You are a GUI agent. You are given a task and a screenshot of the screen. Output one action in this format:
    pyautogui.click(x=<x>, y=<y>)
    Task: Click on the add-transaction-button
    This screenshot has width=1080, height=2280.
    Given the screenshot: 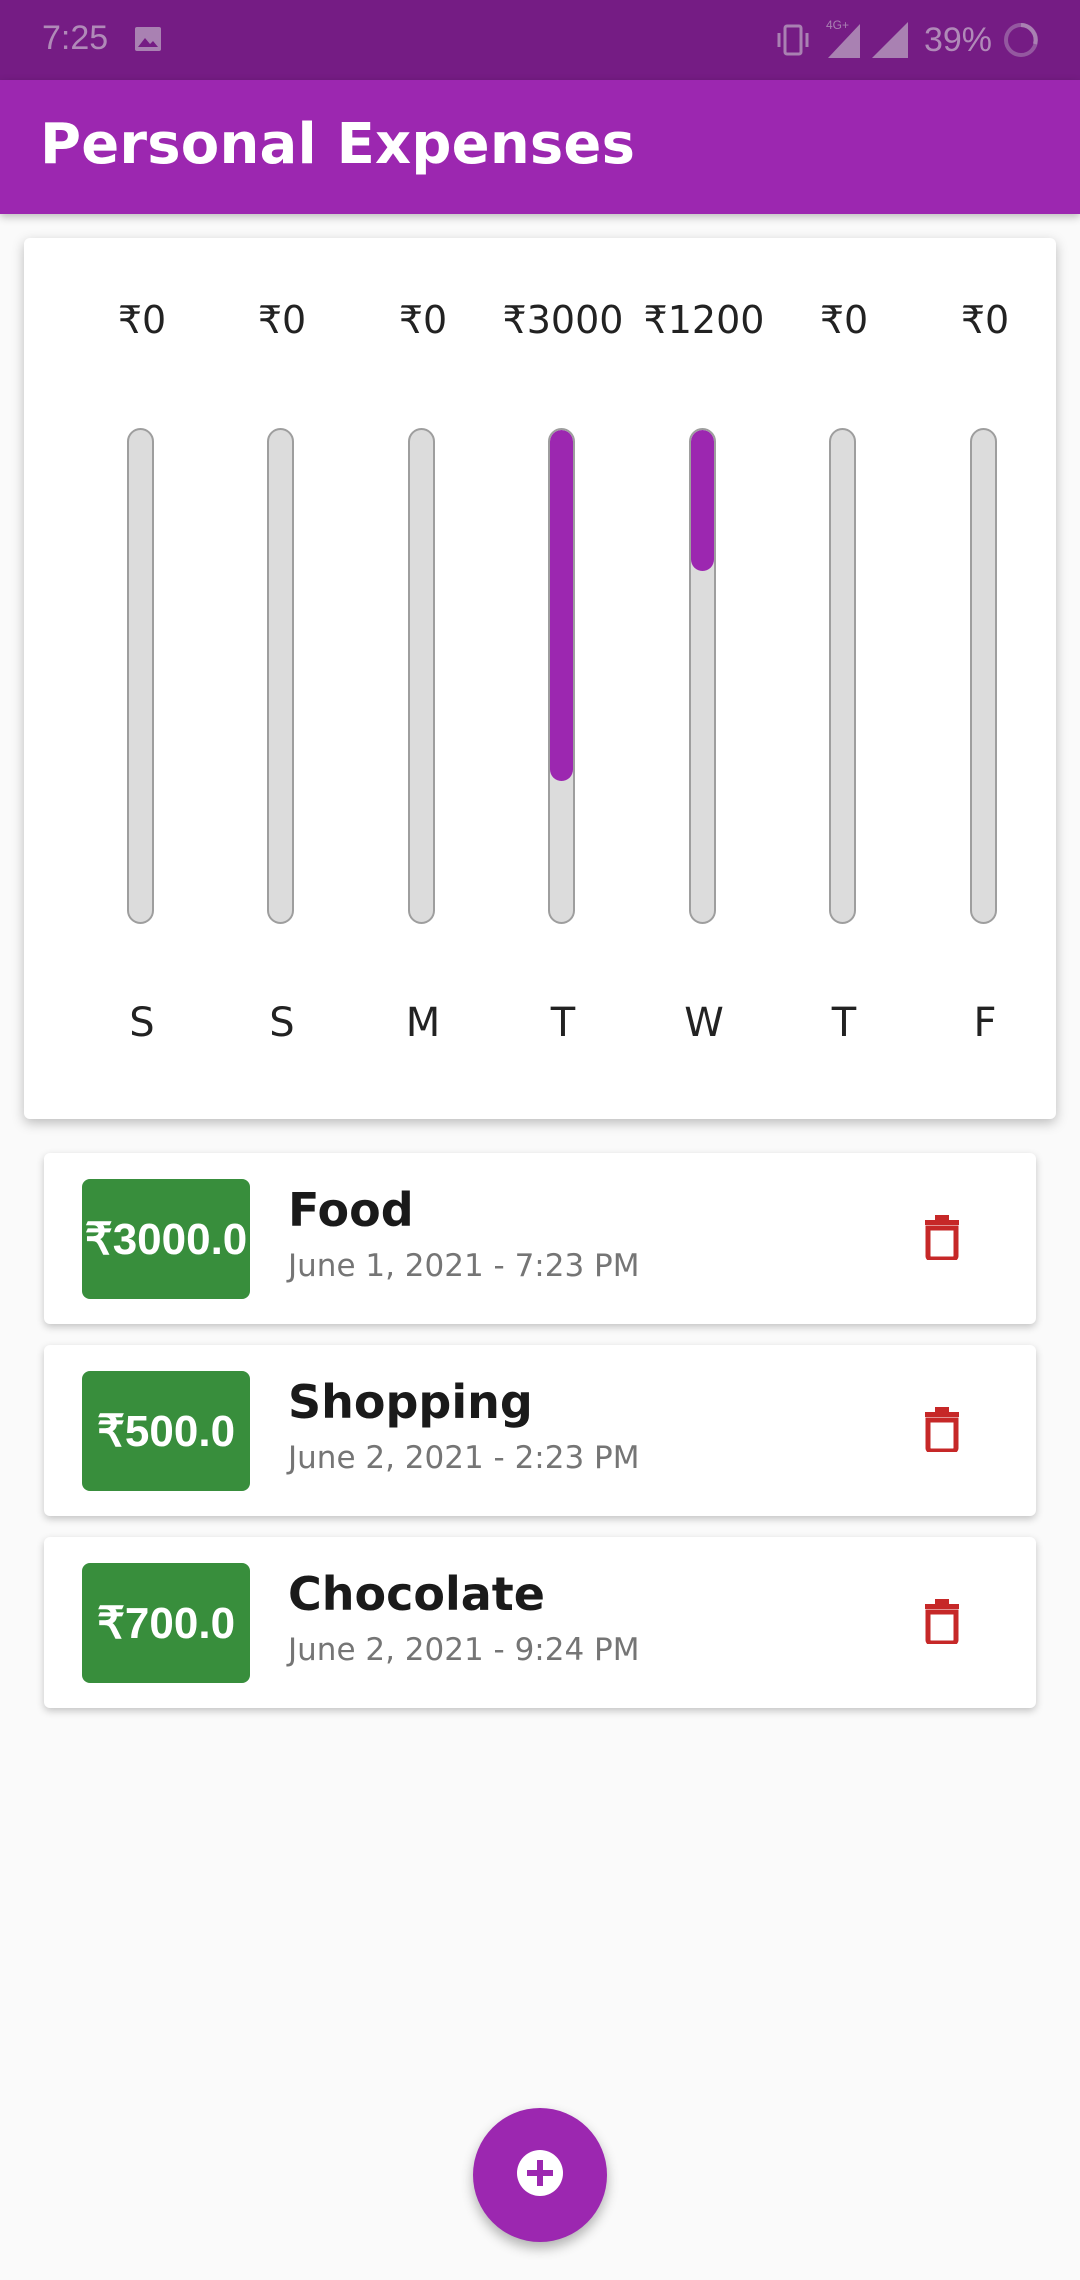 What is the action you would take?
    pyautogui.click(x=540, y=2175)
    